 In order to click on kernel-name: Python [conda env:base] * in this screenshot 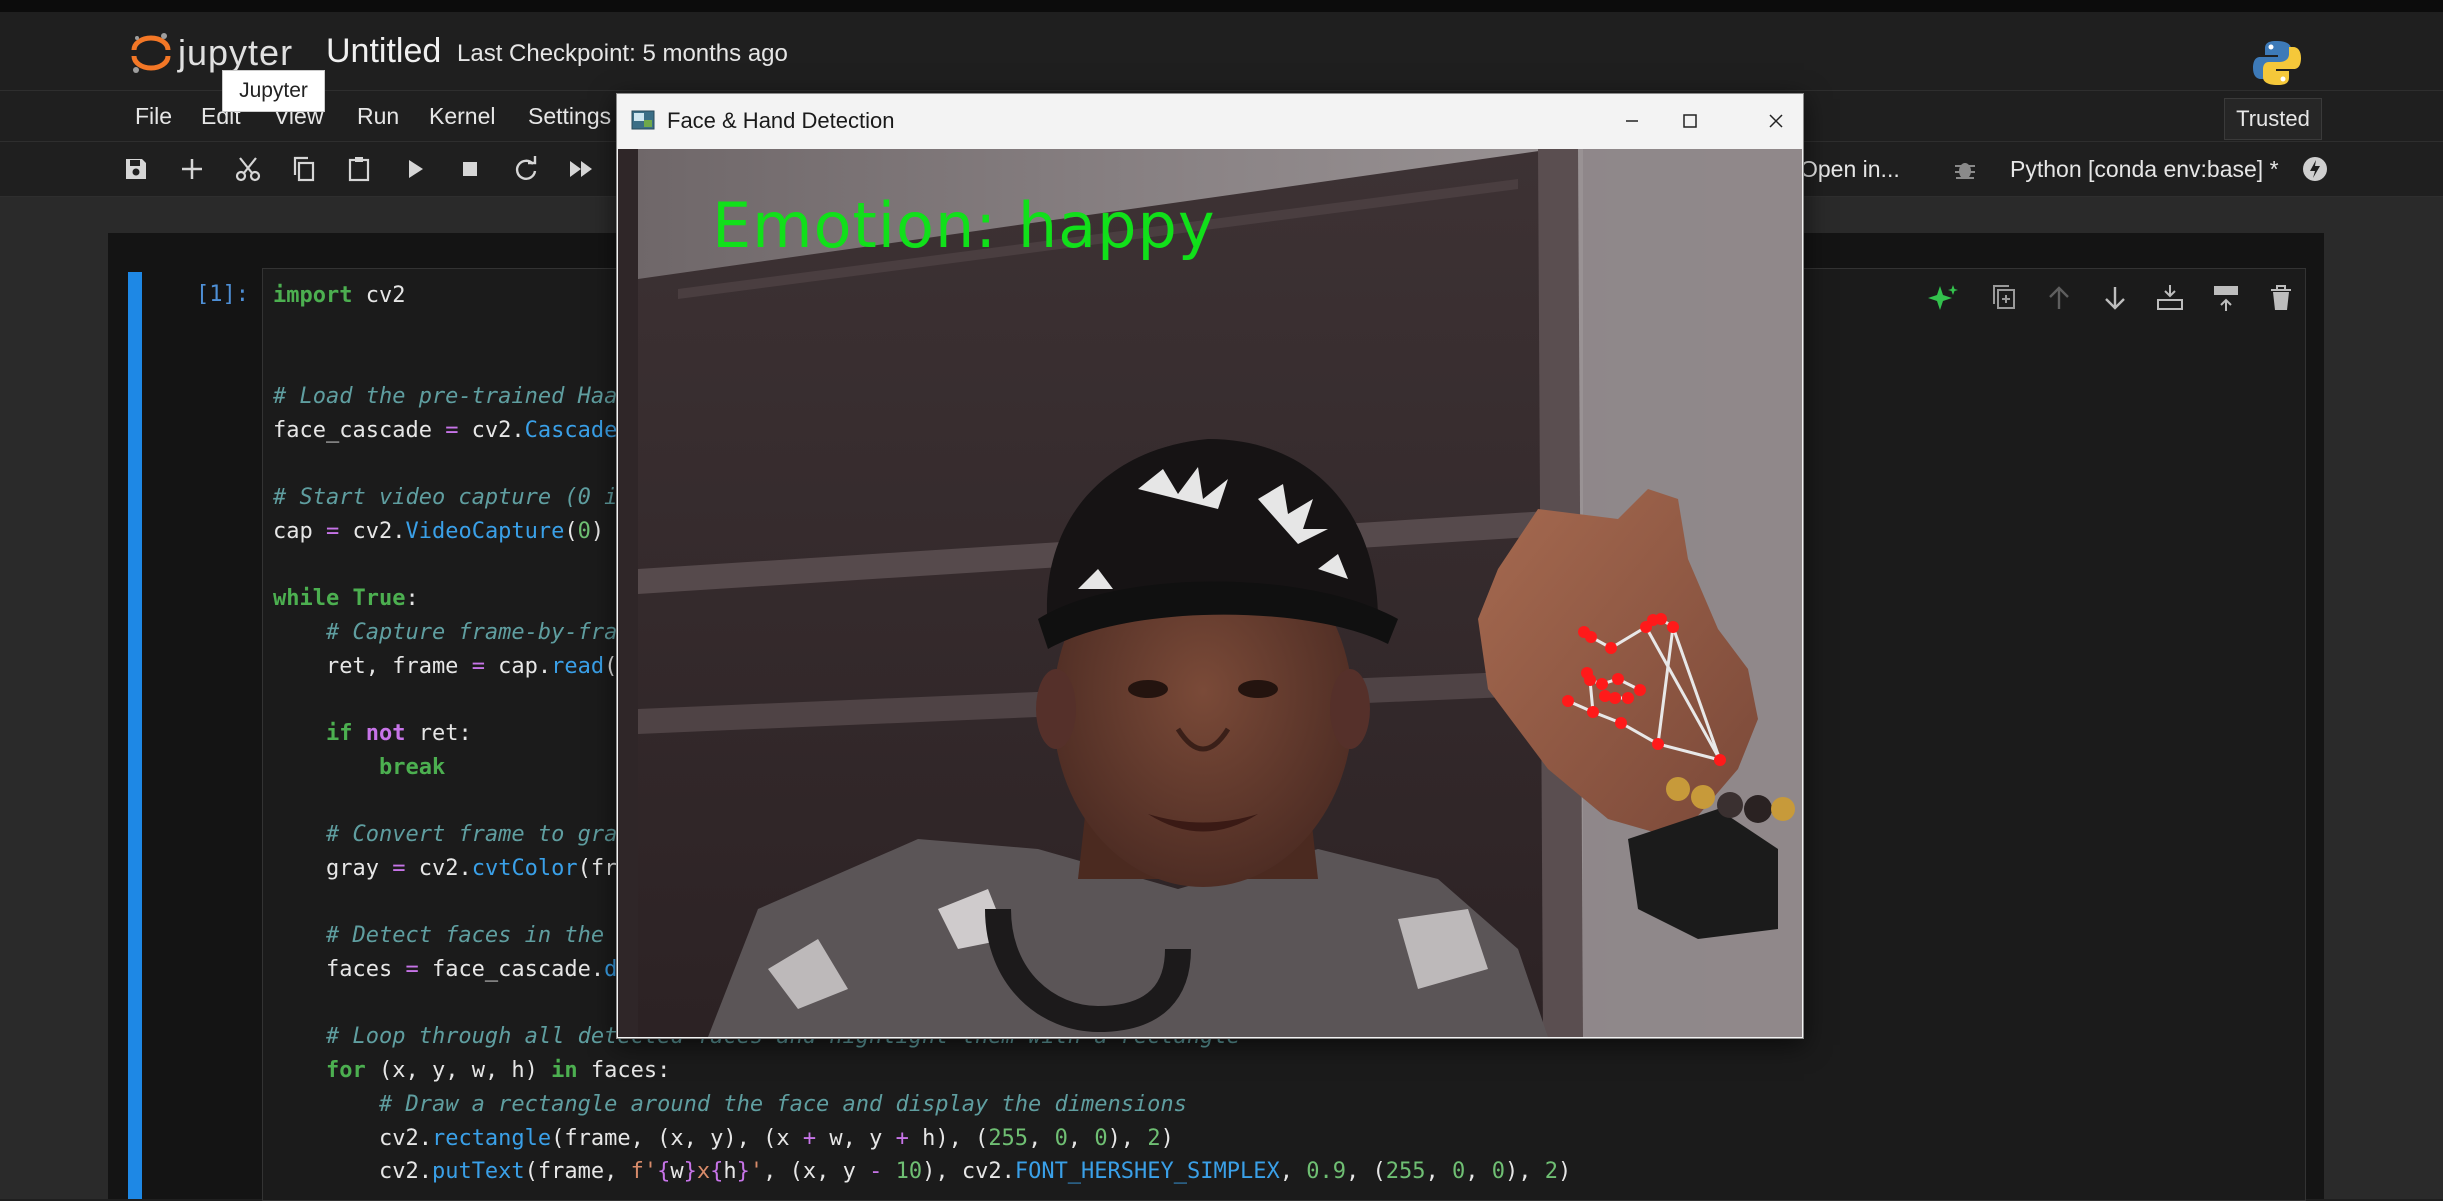, I will do `click(2144, 169)`.